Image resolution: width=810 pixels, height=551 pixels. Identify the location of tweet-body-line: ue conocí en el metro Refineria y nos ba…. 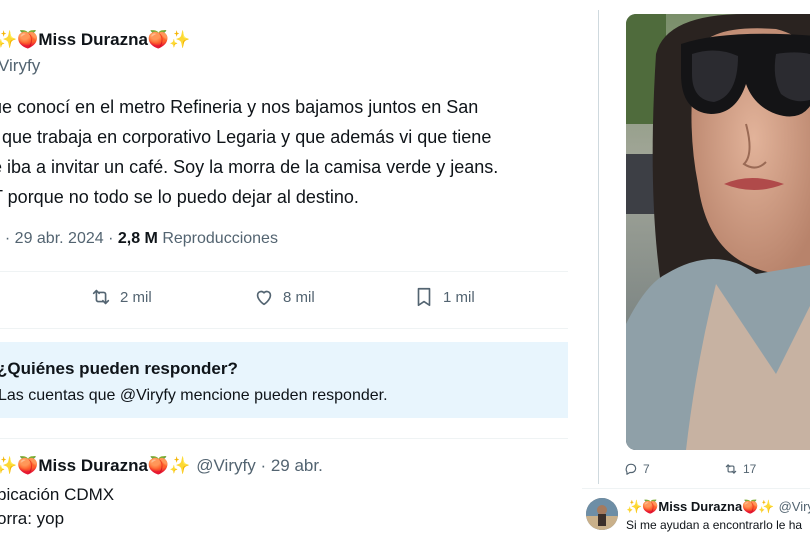
(239, 107).